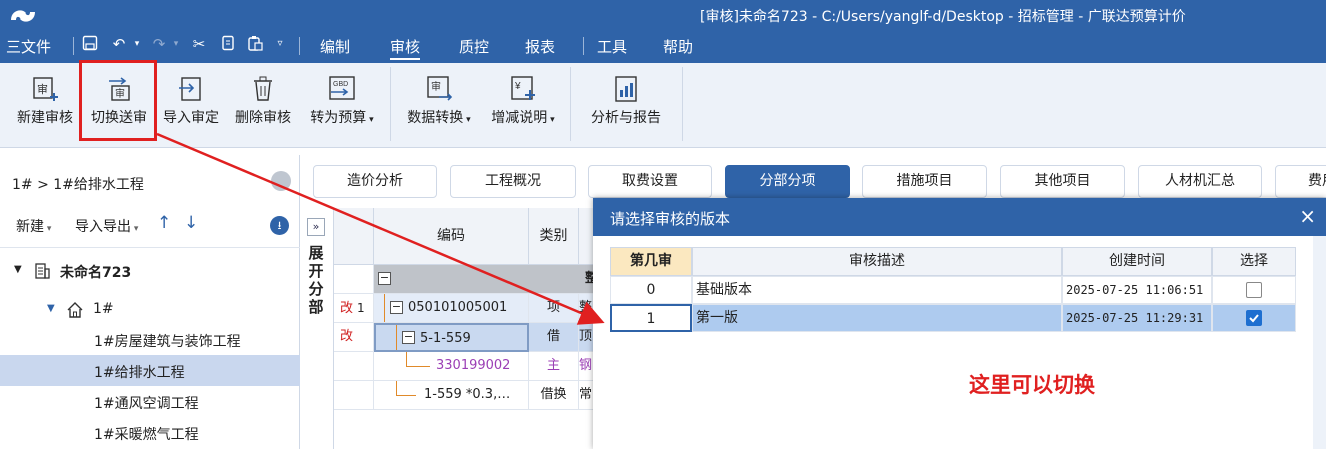  I want to click on tab-other-items: 其他项目, so click(1062, 181).